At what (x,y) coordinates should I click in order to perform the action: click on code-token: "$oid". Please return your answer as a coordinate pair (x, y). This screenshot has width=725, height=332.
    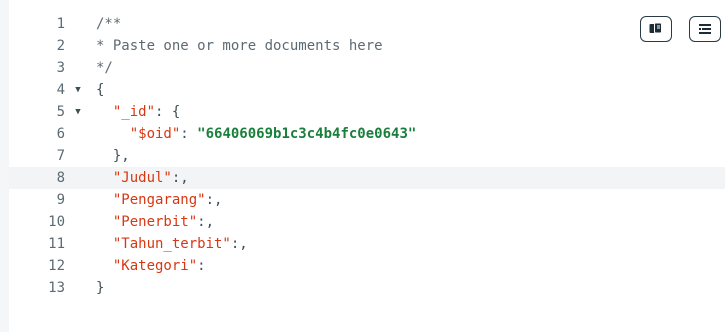
    Looking at the image, I should click on (155, 134).